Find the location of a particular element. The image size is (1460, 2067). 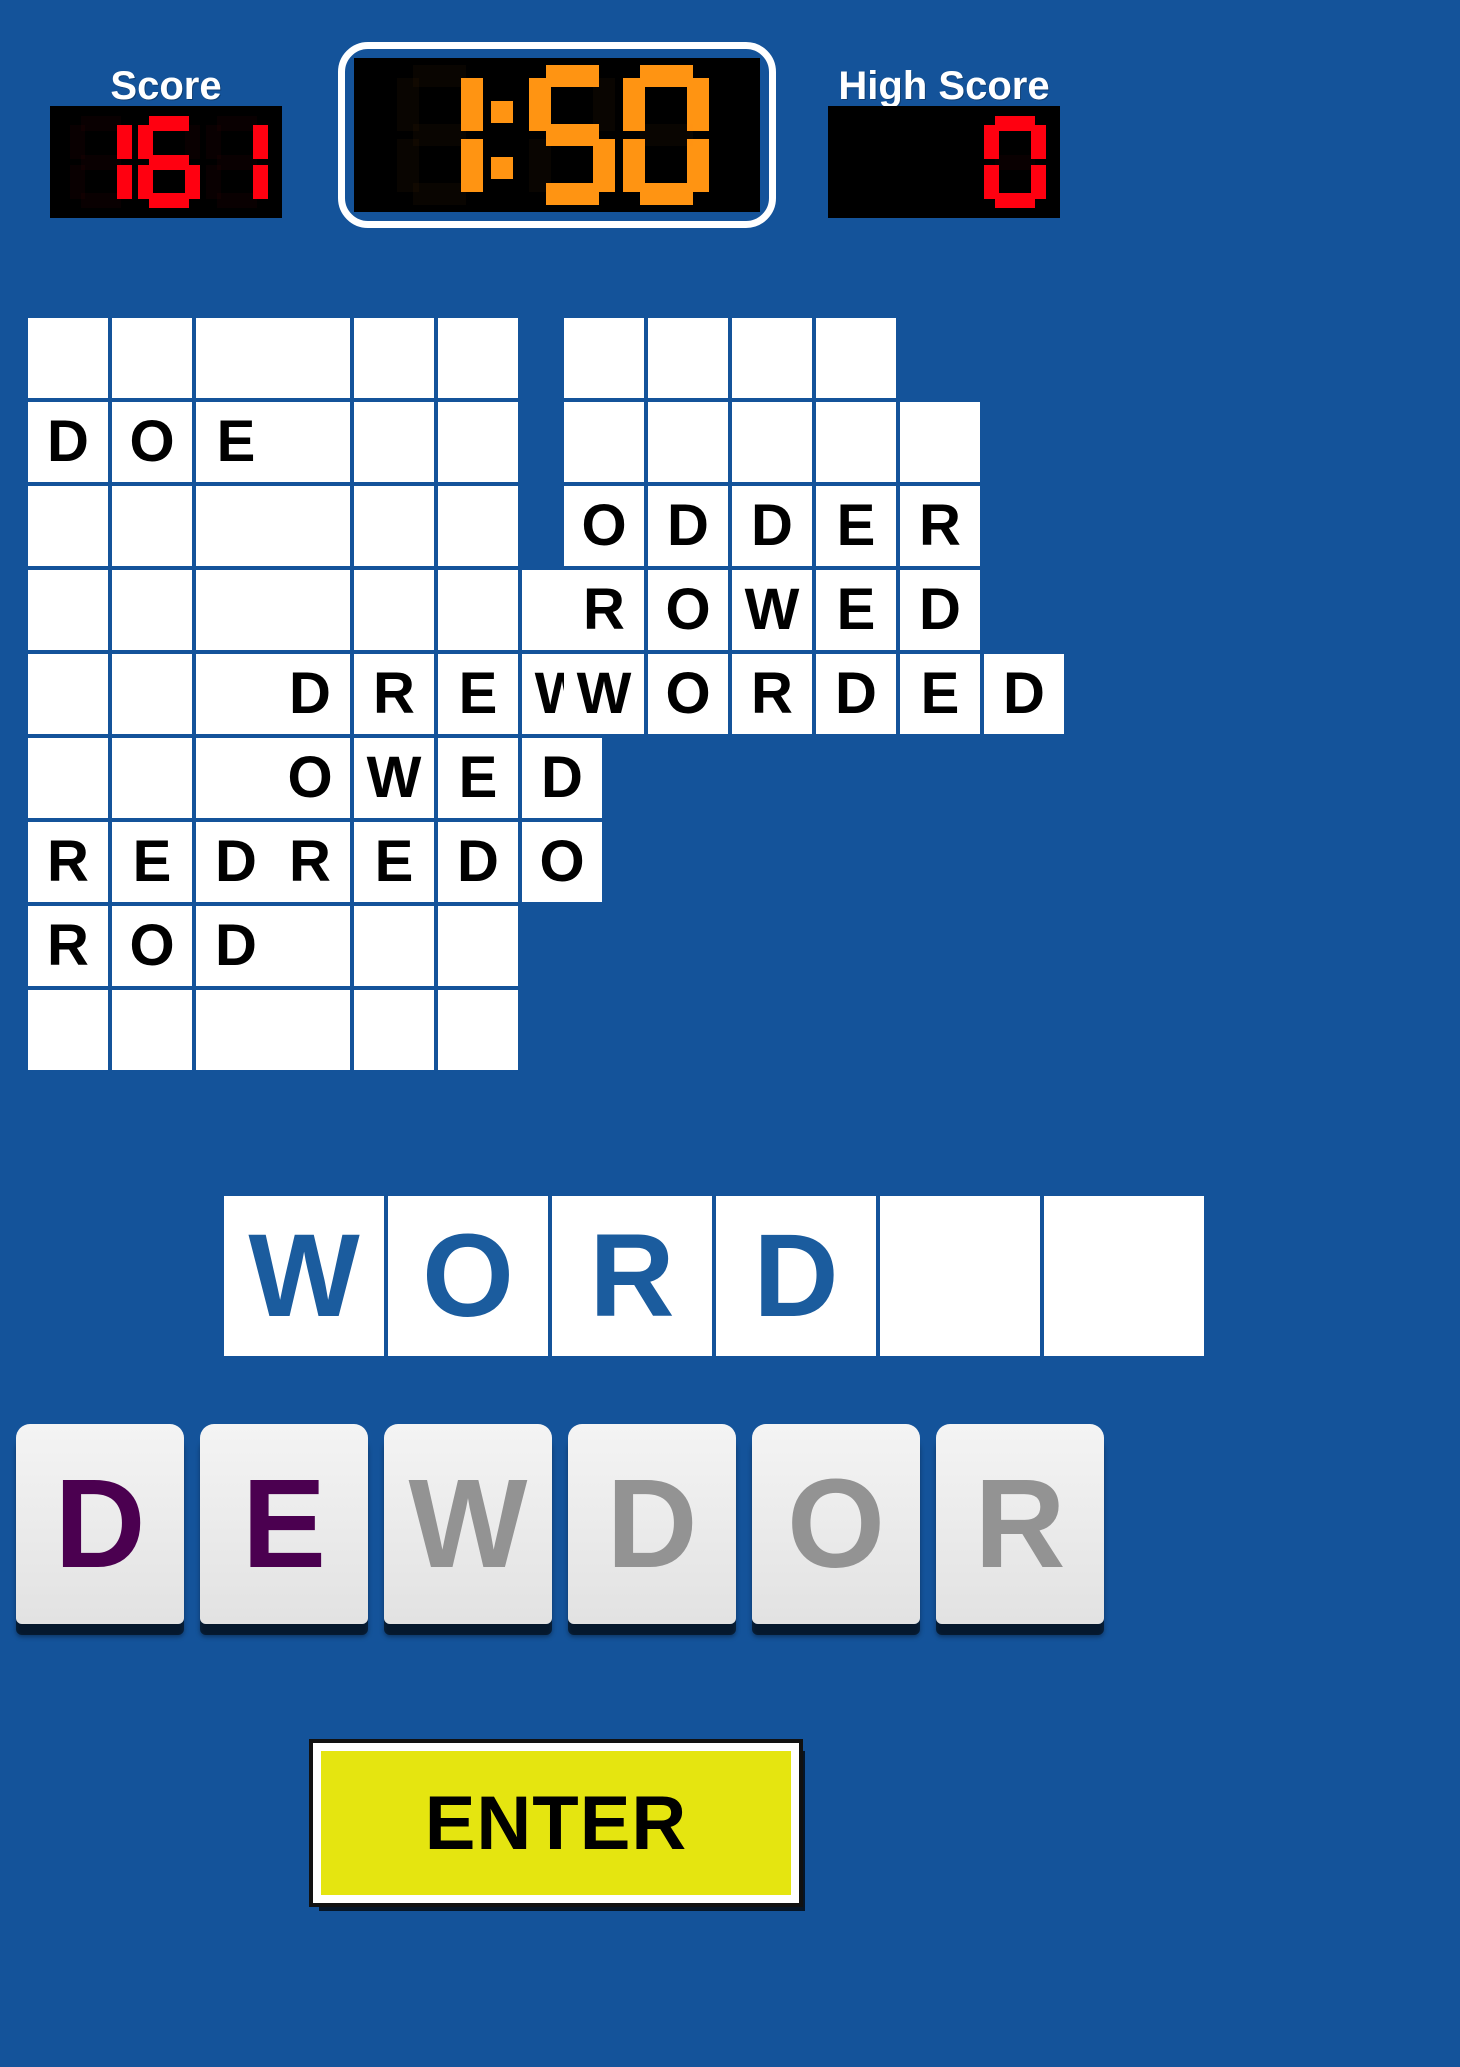

answer-slot-filled: D is located at coordinates (796, 1276).